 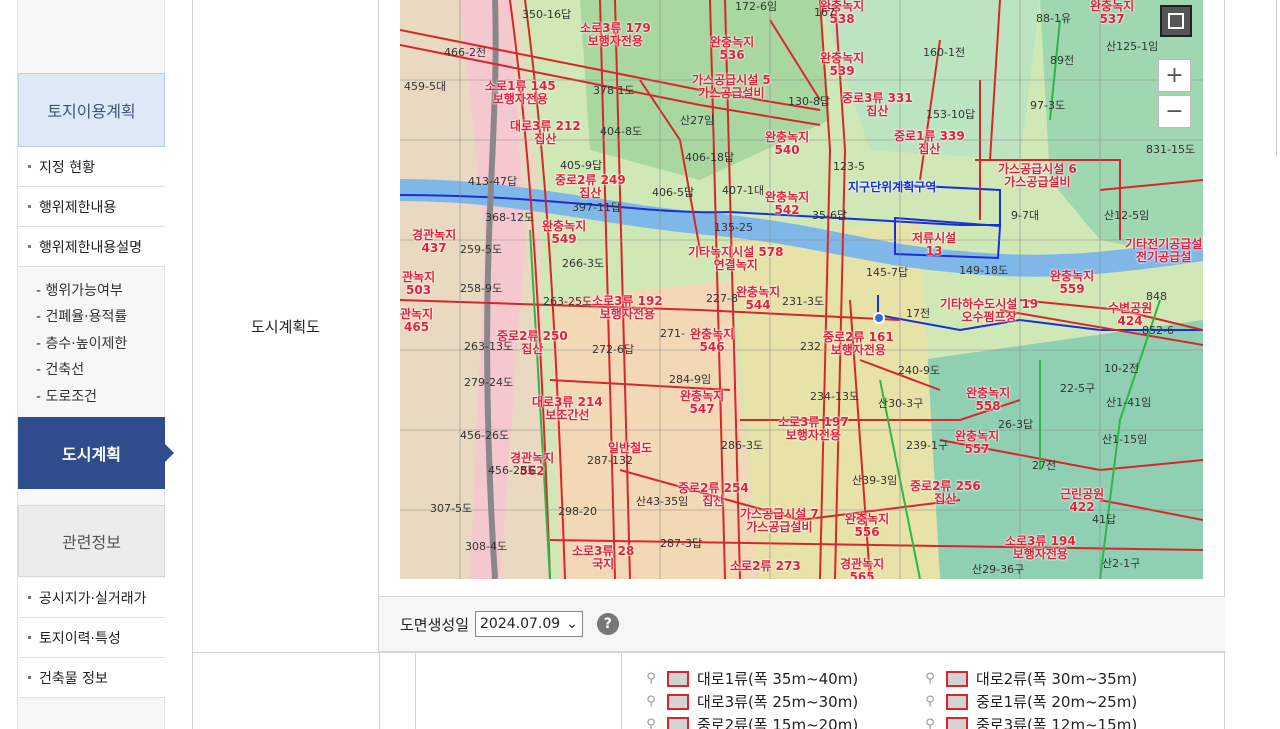 What do you see at coordinates (1104, 519) in the screenshot?
I see `parcel-number: 41답` at bounding box center [1104, 519].